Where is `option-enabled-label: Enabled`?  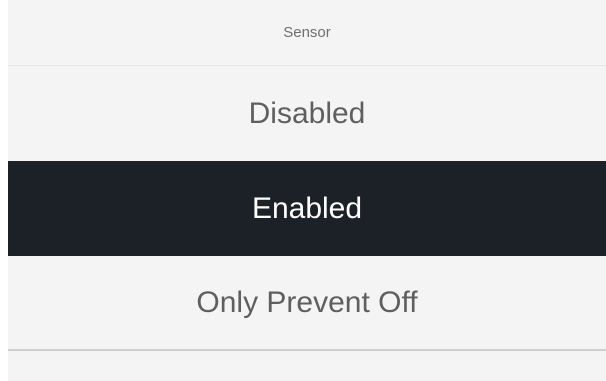 option-enabled-label: Enabled is located at coordinates (307, 208).